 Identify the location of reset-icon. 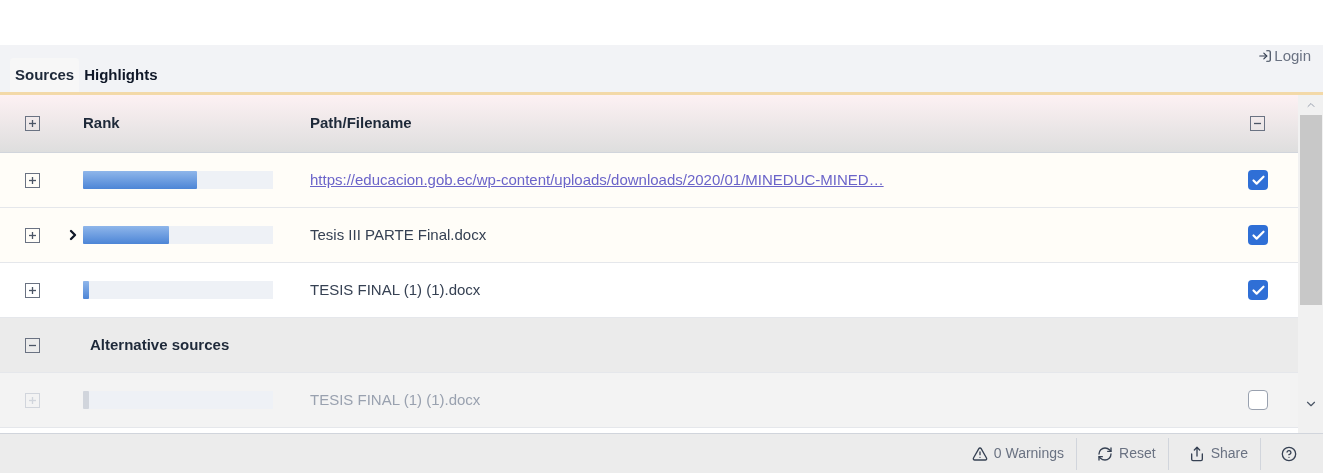
(1105, 453).